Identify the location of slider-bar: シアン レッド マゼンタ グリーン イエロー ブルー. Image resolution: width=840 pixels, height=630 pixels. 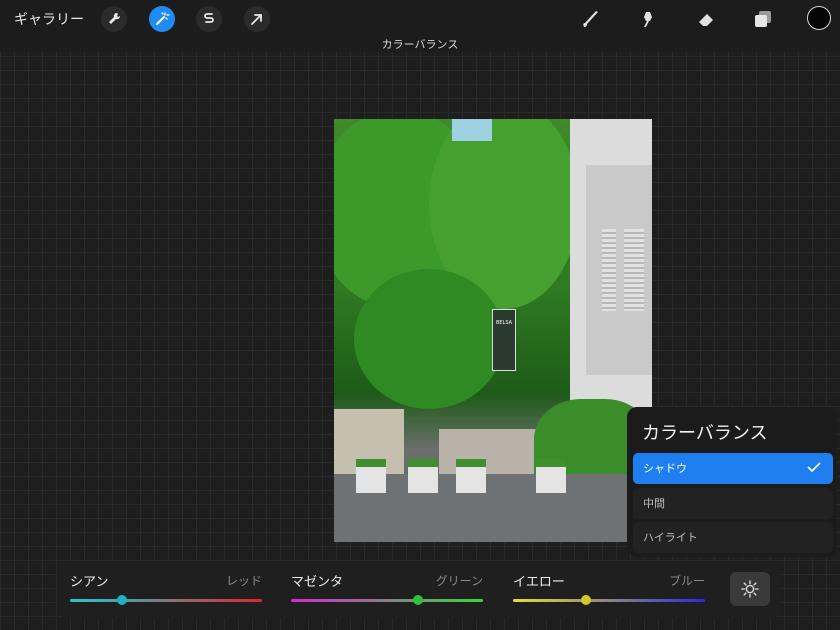
(419, 589).